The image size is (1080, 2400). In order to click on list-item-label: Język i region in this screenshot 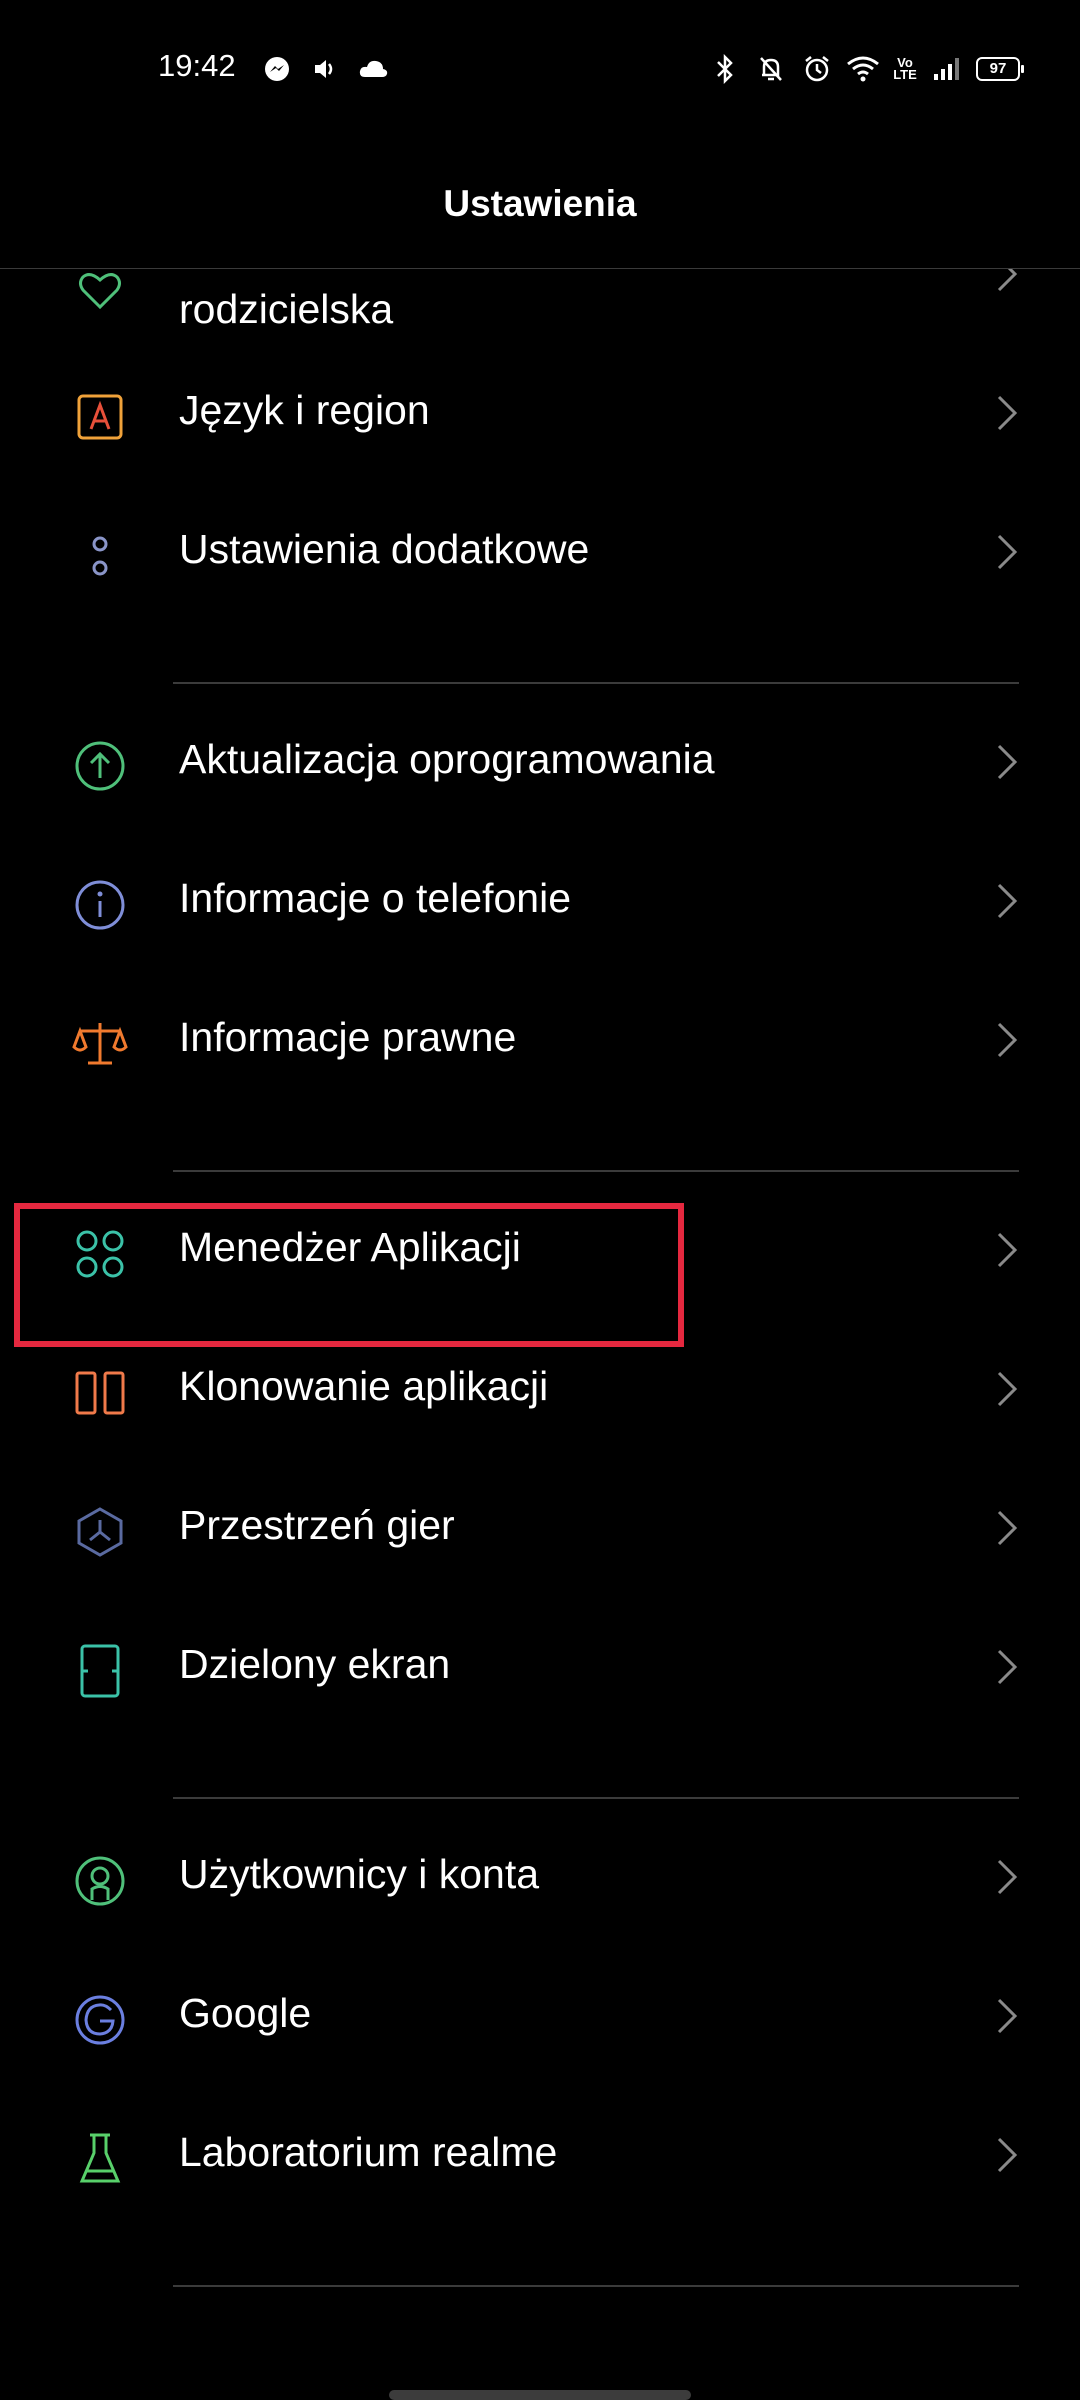, I will do `click(304, 410)`.